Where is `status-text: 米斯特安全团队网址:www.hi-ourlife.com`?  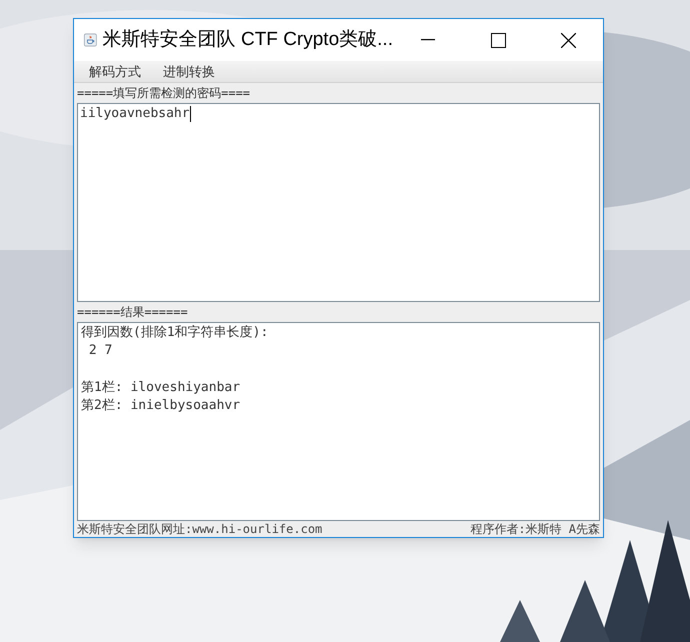 status-text: 米斯特安全团队网址:www.hi-ourlife.com is located at coordinates (199, 529).